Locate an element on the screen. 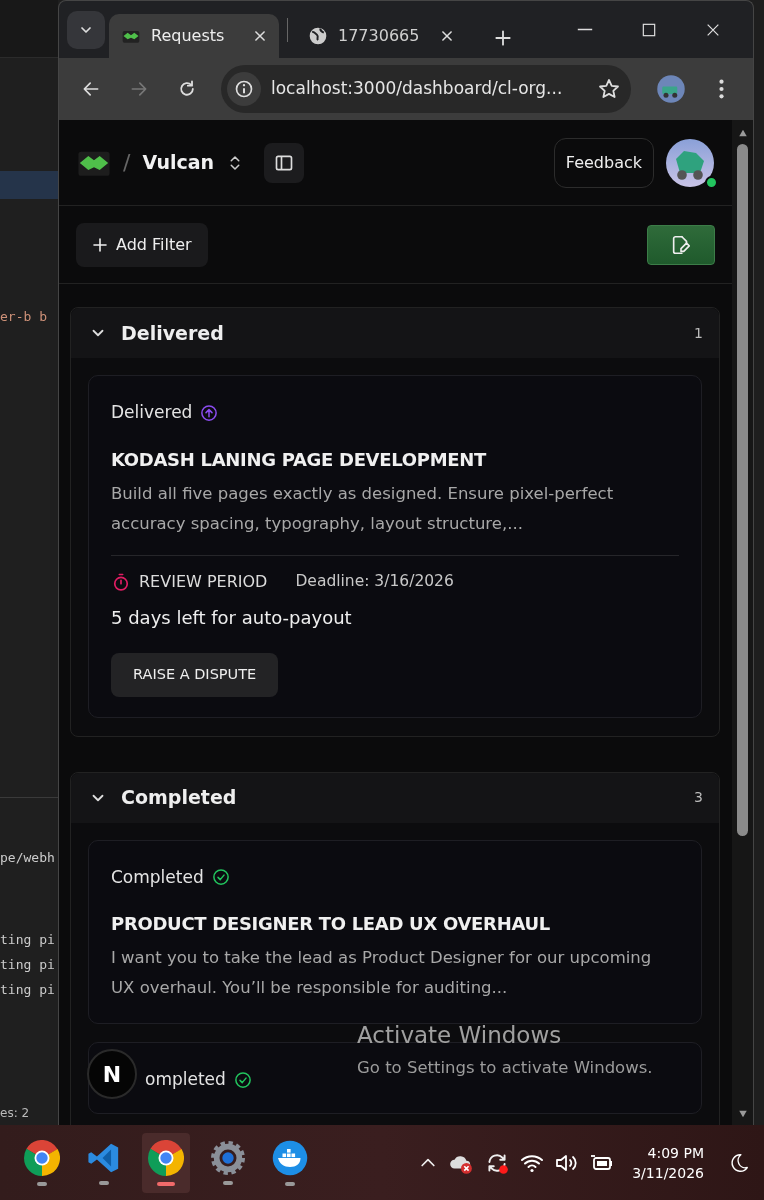  back-arrow-icon is located at coordinates (91, 89).